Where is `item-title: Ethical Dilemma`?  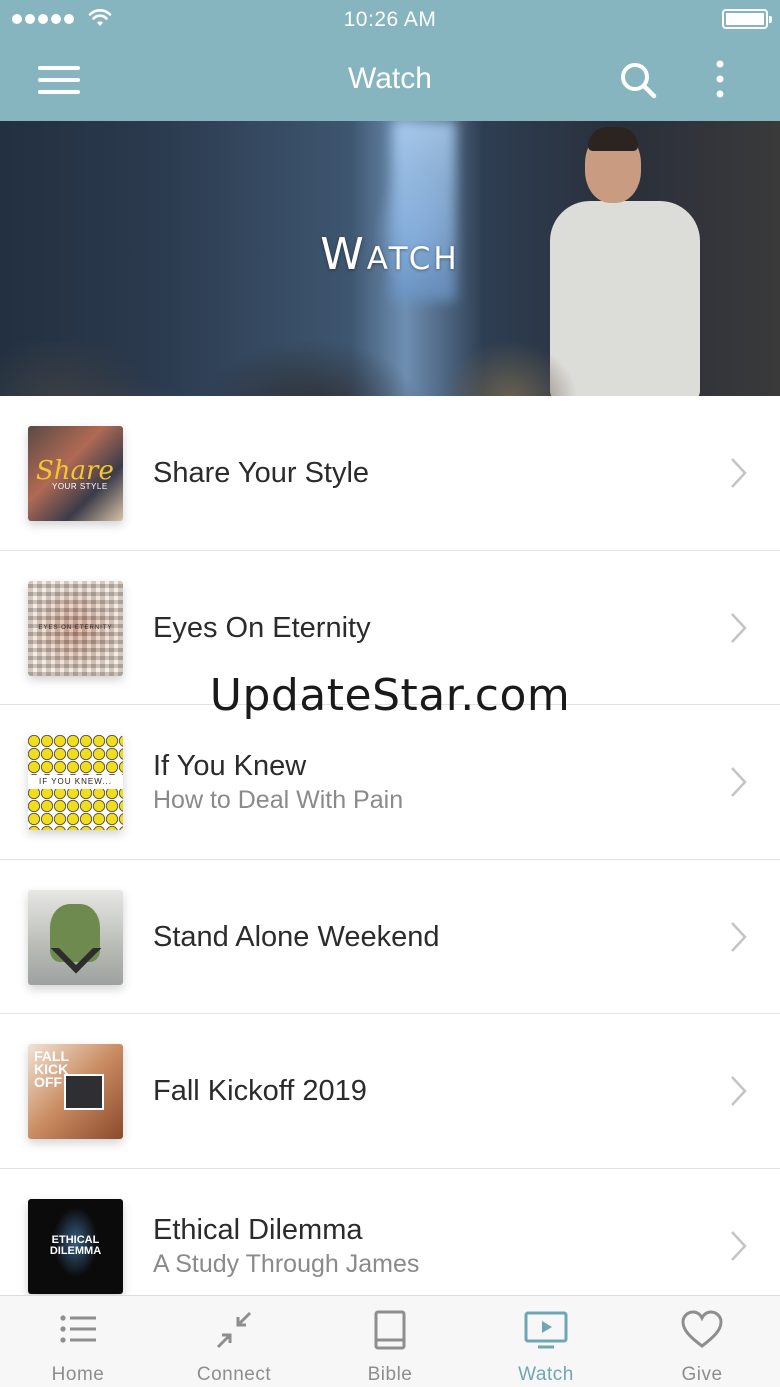
item-title: Ethical Dilemma is located at coordinates (258, 1229).